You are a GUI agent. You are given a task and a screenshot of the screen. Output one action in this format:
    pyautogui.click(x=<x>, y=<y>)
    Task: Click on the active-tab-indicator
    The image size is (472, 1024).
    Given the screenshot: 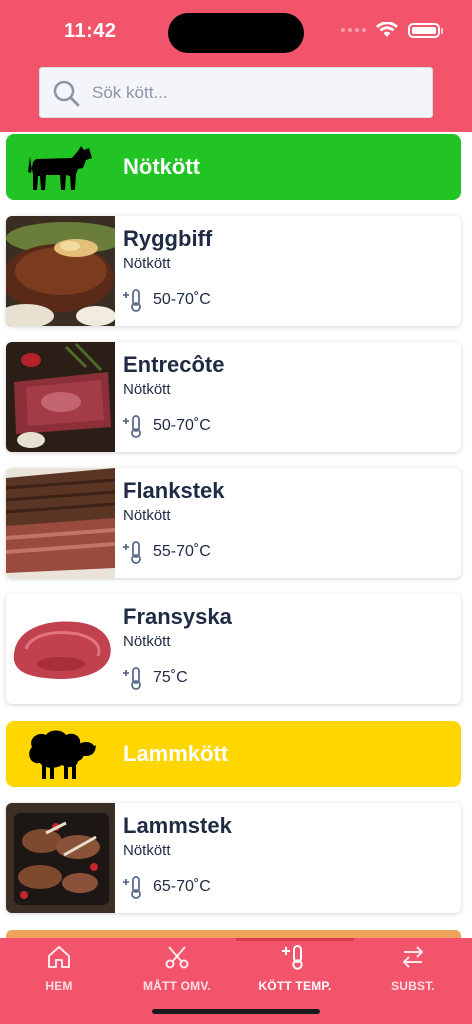 What is the action you would take?
    pyautogui.click(x=295, y=939)
    